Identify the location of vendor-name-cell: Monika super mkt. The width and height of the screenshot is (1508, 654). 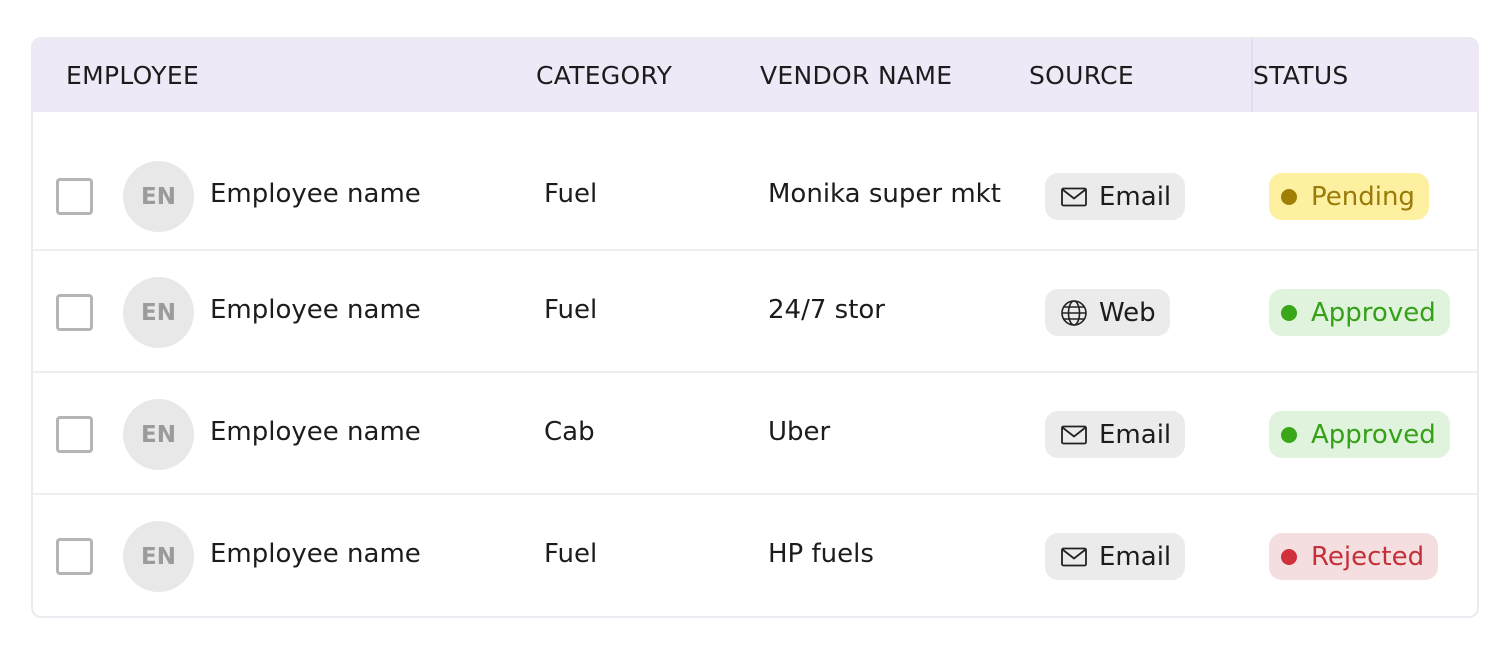
(884, 194).